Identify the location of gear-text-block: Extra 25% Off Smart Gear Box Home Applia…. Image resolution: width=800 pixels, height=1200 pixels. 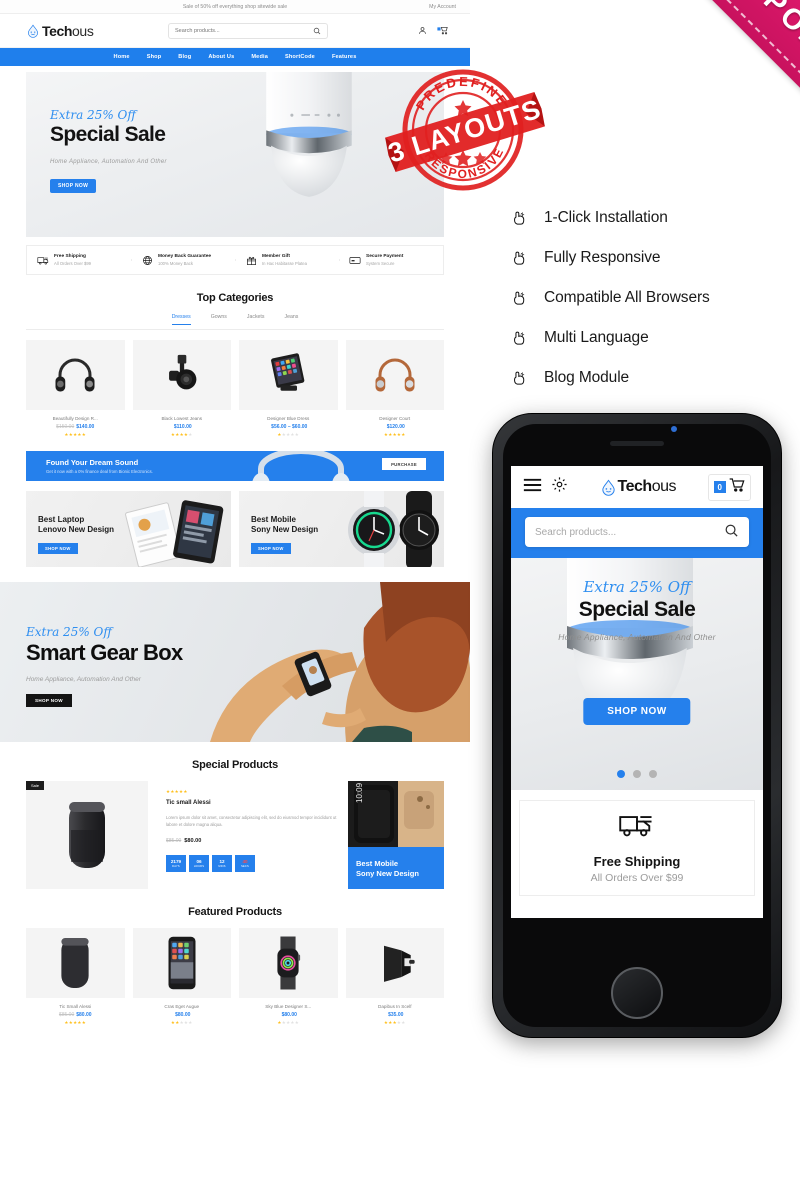
(104, 666).